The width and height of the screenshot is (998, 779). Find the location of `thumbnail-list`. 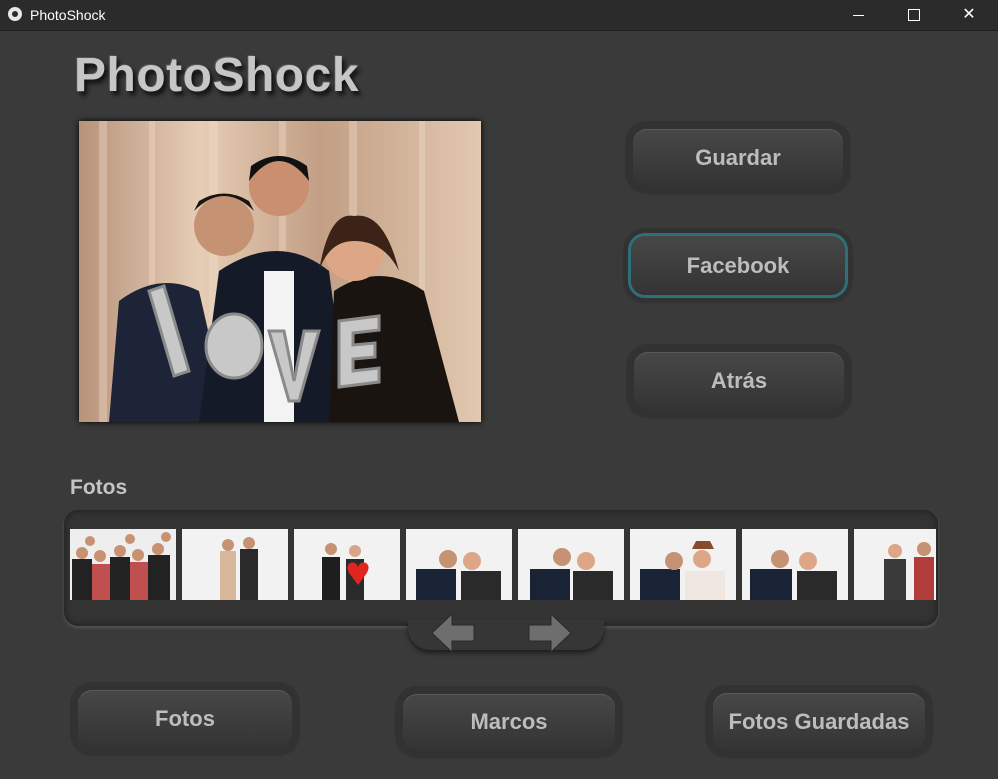

thumbnail-list is located at coordinates (503, 564).